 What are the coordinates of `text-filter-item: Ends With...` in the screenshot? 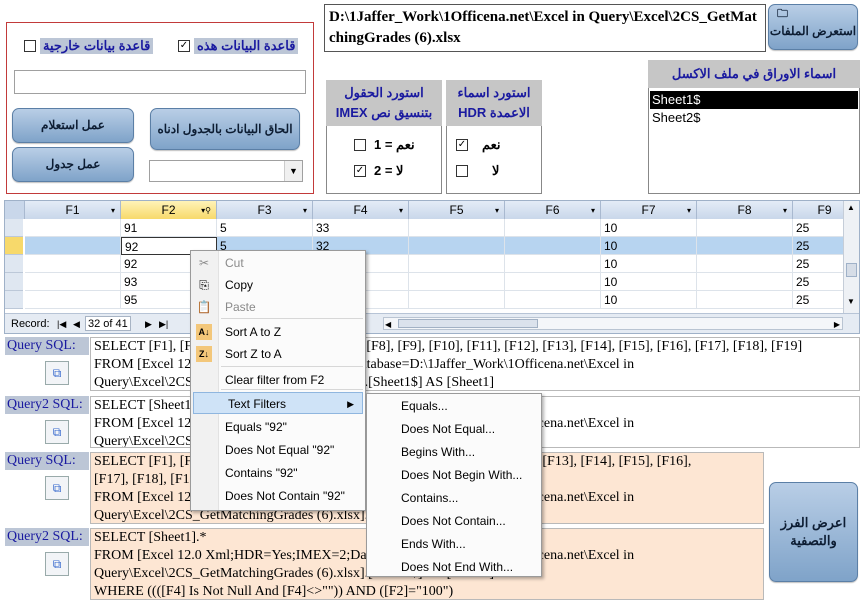 It's located at (454, 544).